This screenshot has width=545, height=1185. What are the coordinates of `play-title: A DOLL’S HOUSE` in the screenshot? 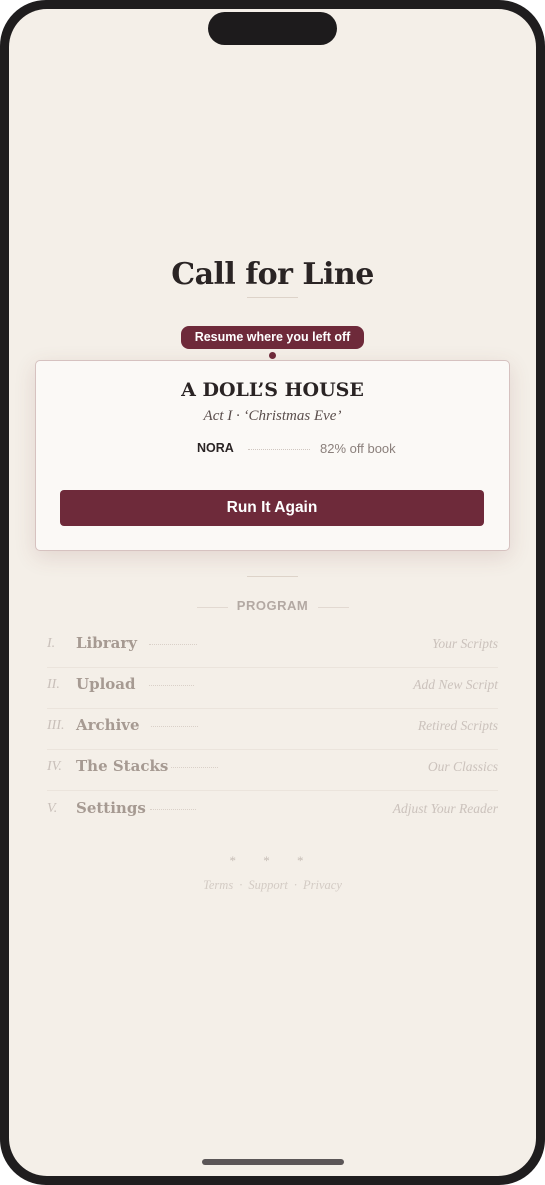 It's located at (272, 390).